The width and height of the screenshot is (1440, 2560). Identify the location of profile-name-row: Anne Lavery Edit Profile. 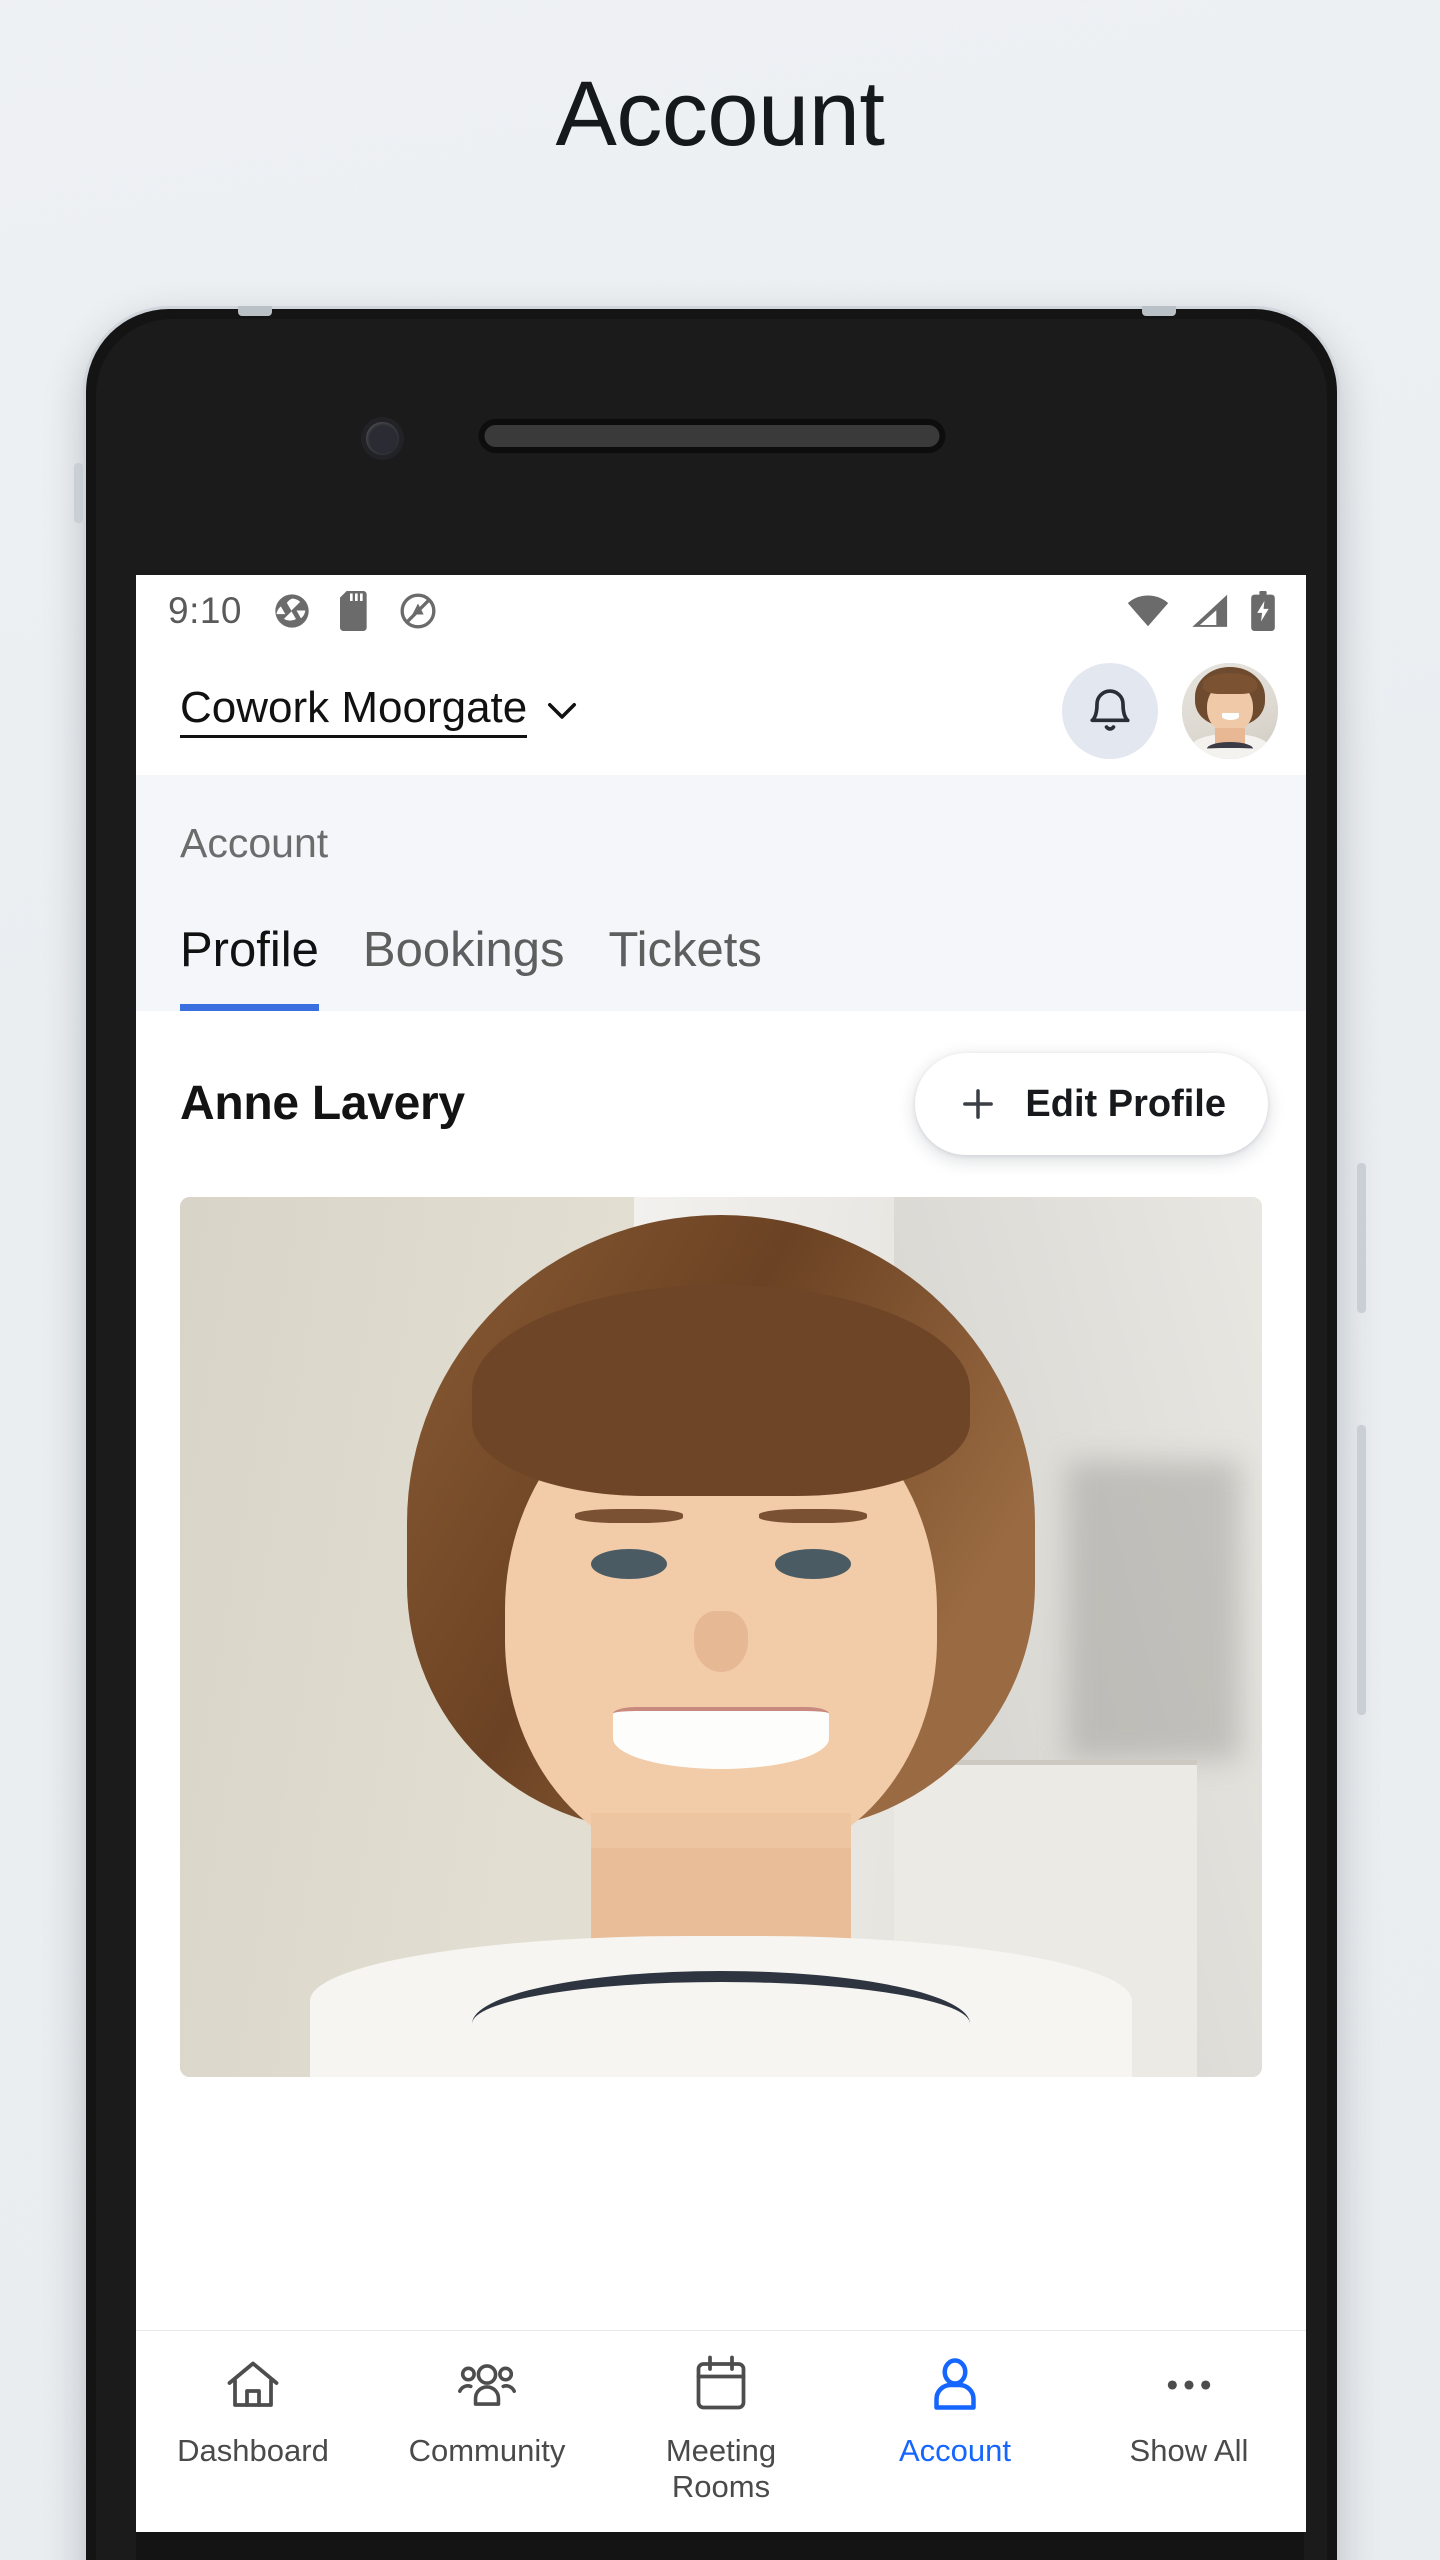
(721, 1098).